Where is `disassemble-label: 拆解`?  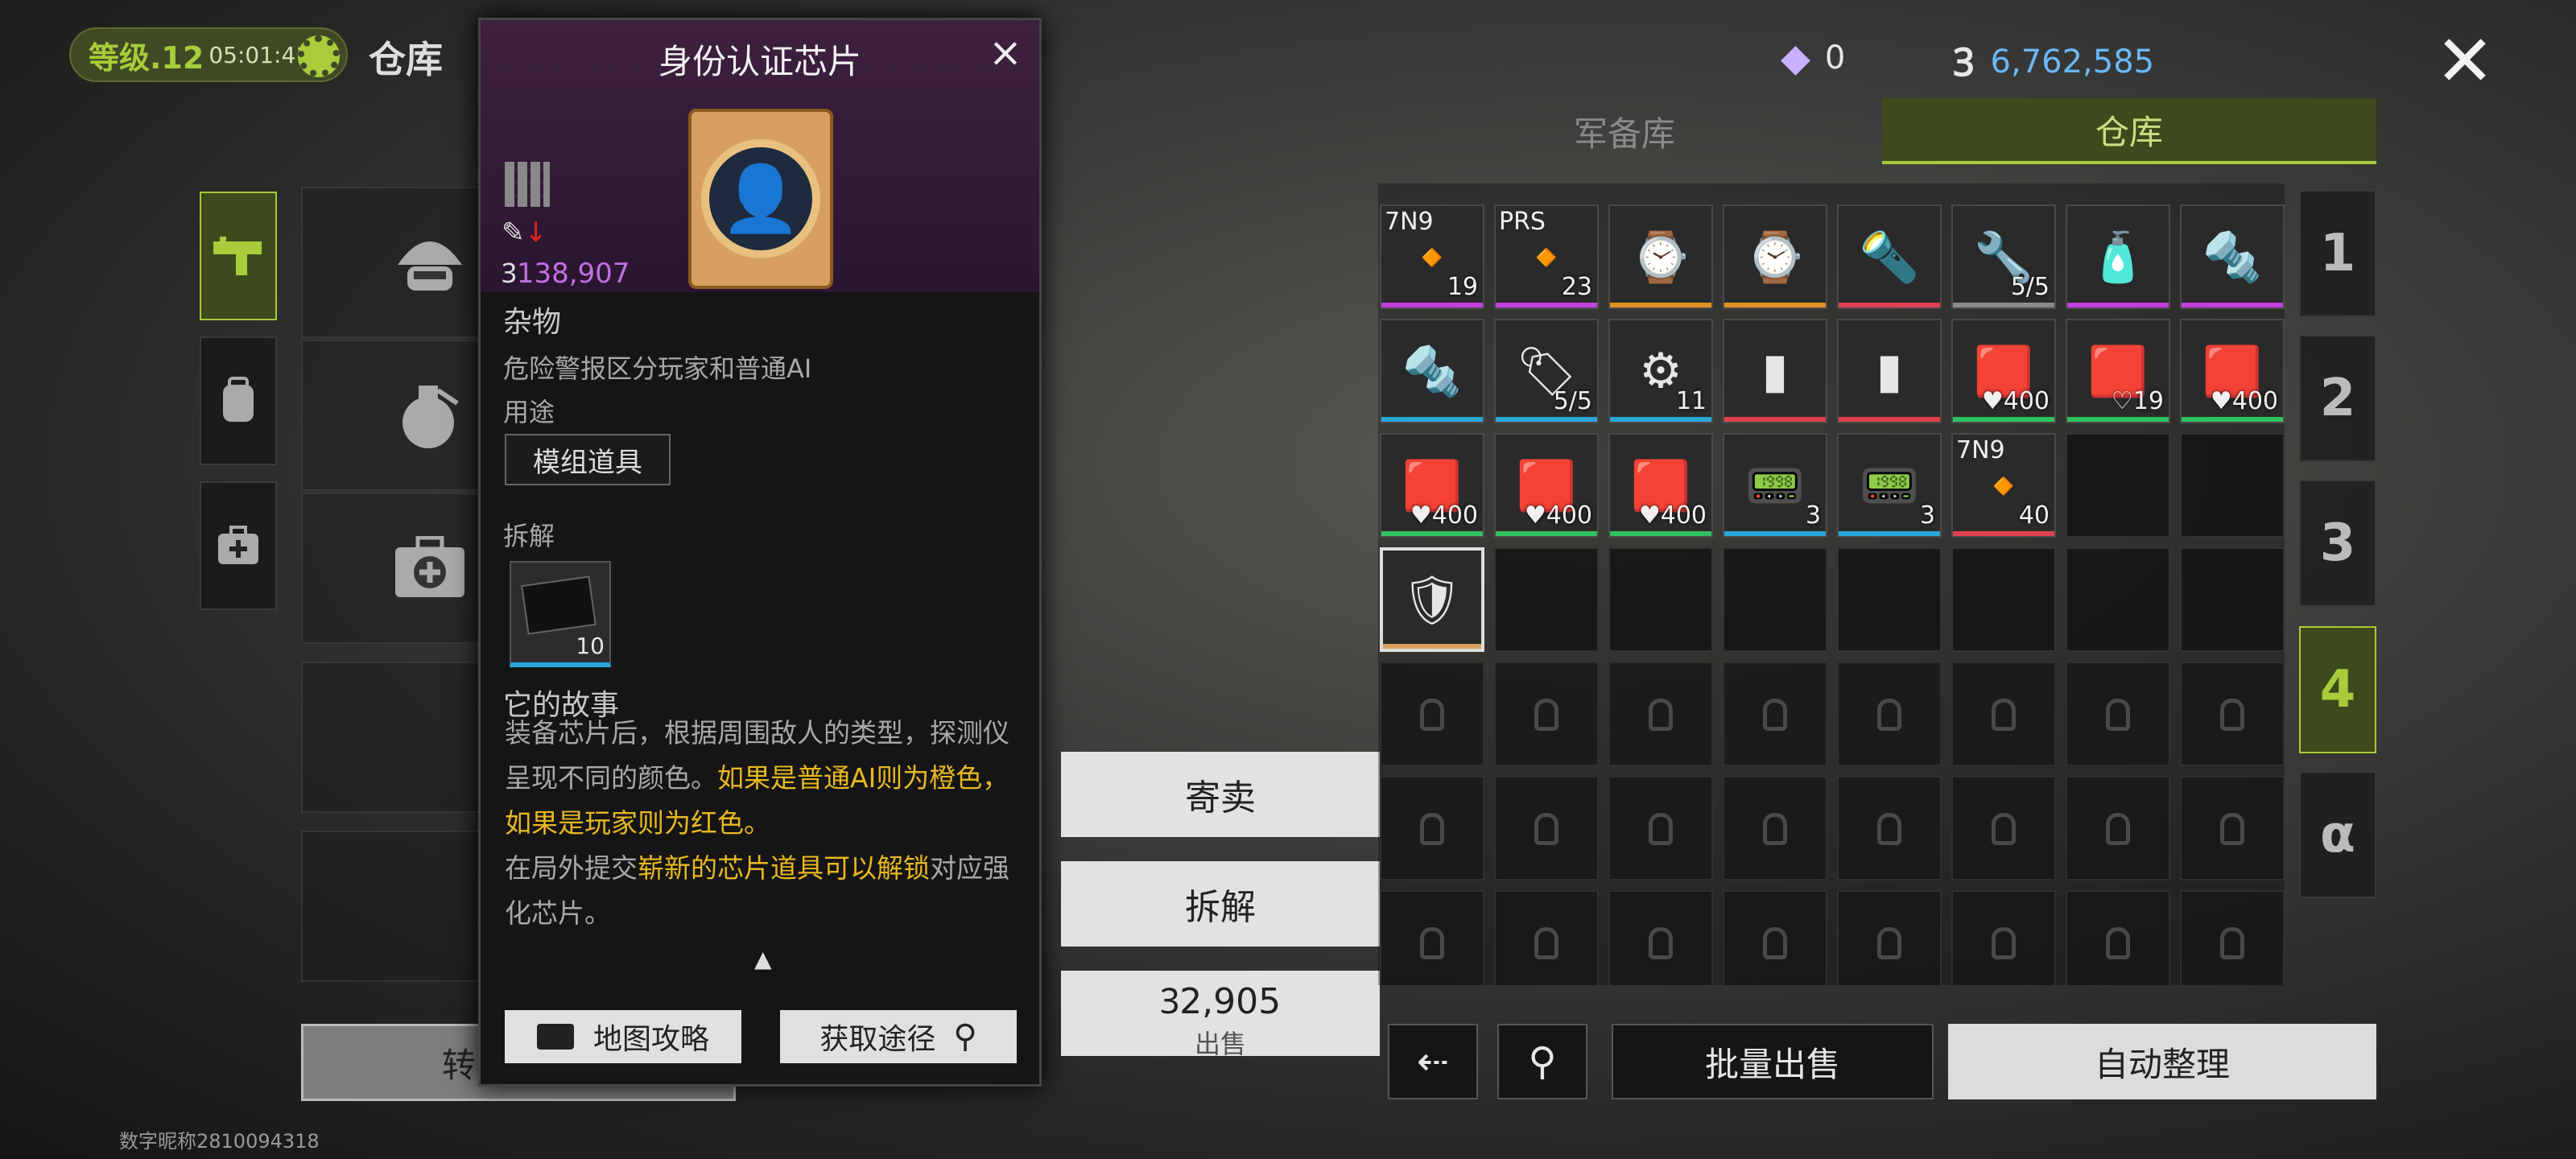
disassemble-label: 拆解 is located at coordinates (529, 536).